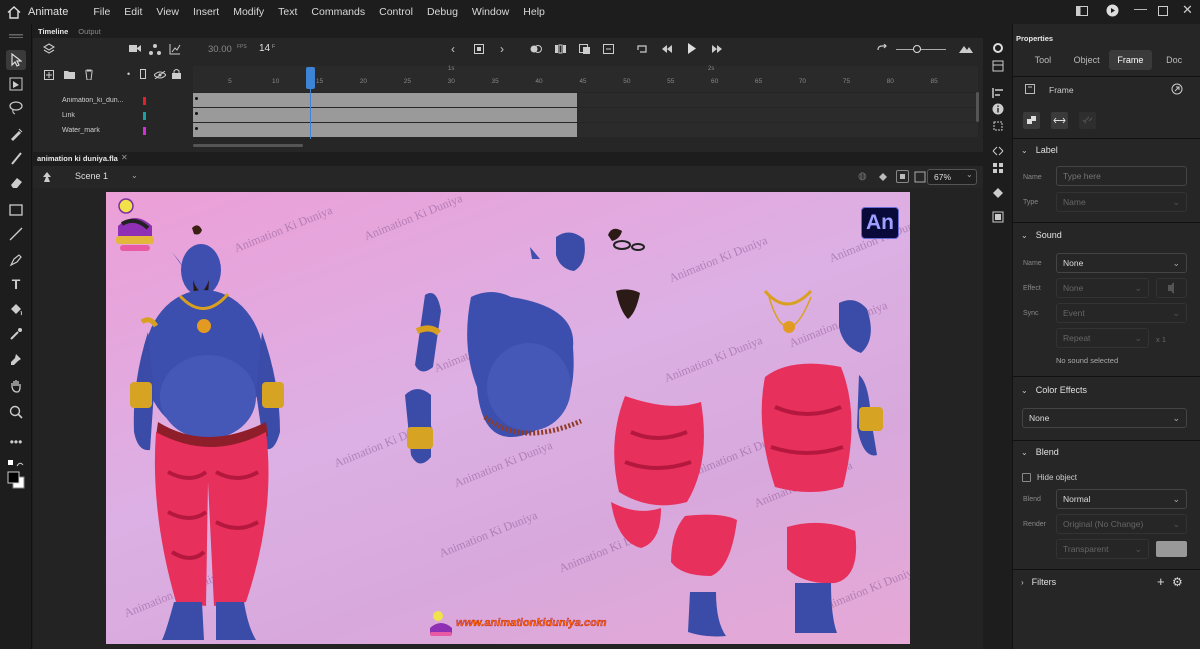 This screenshot has height=649, width=1200. I want to click on layer-row: Link, so click(113, 115).